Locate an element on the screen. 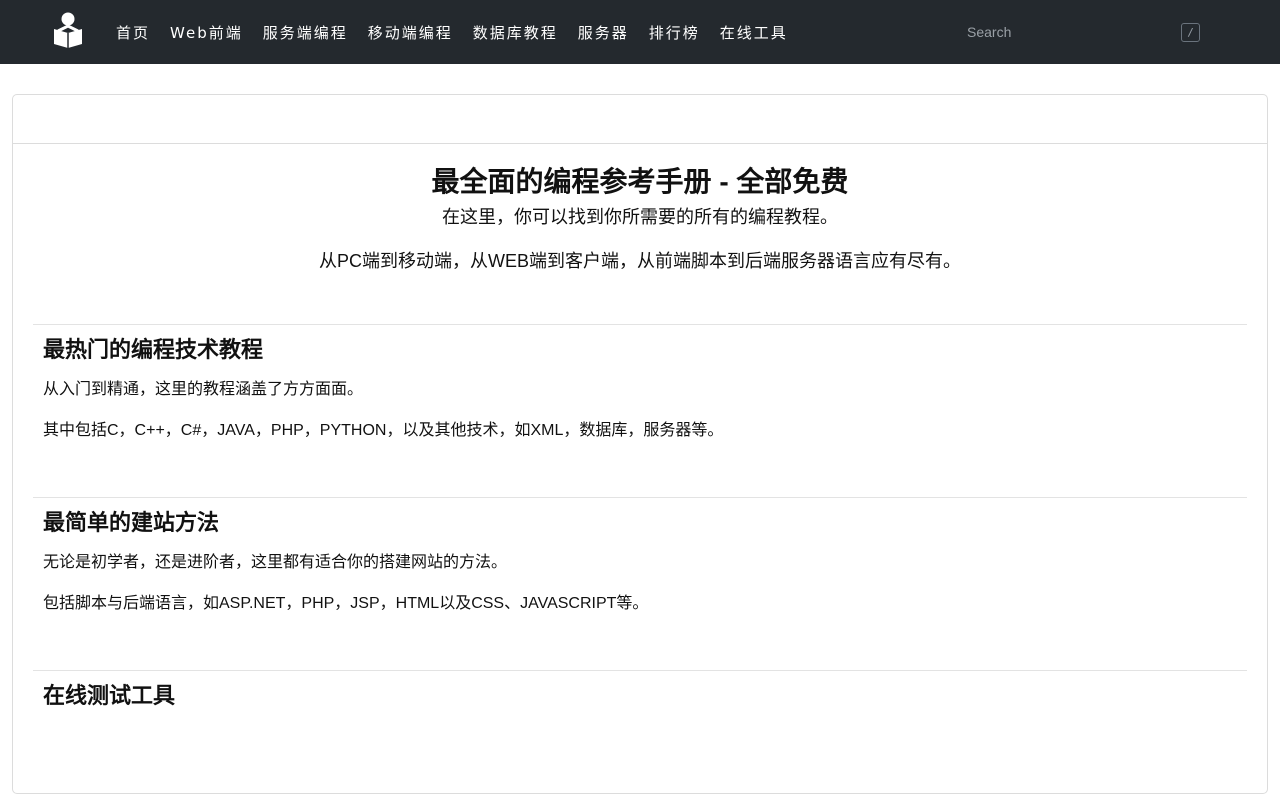 This screenshot has width=1280, height=794. book-reader-icon is located at coordinates (68, 31).